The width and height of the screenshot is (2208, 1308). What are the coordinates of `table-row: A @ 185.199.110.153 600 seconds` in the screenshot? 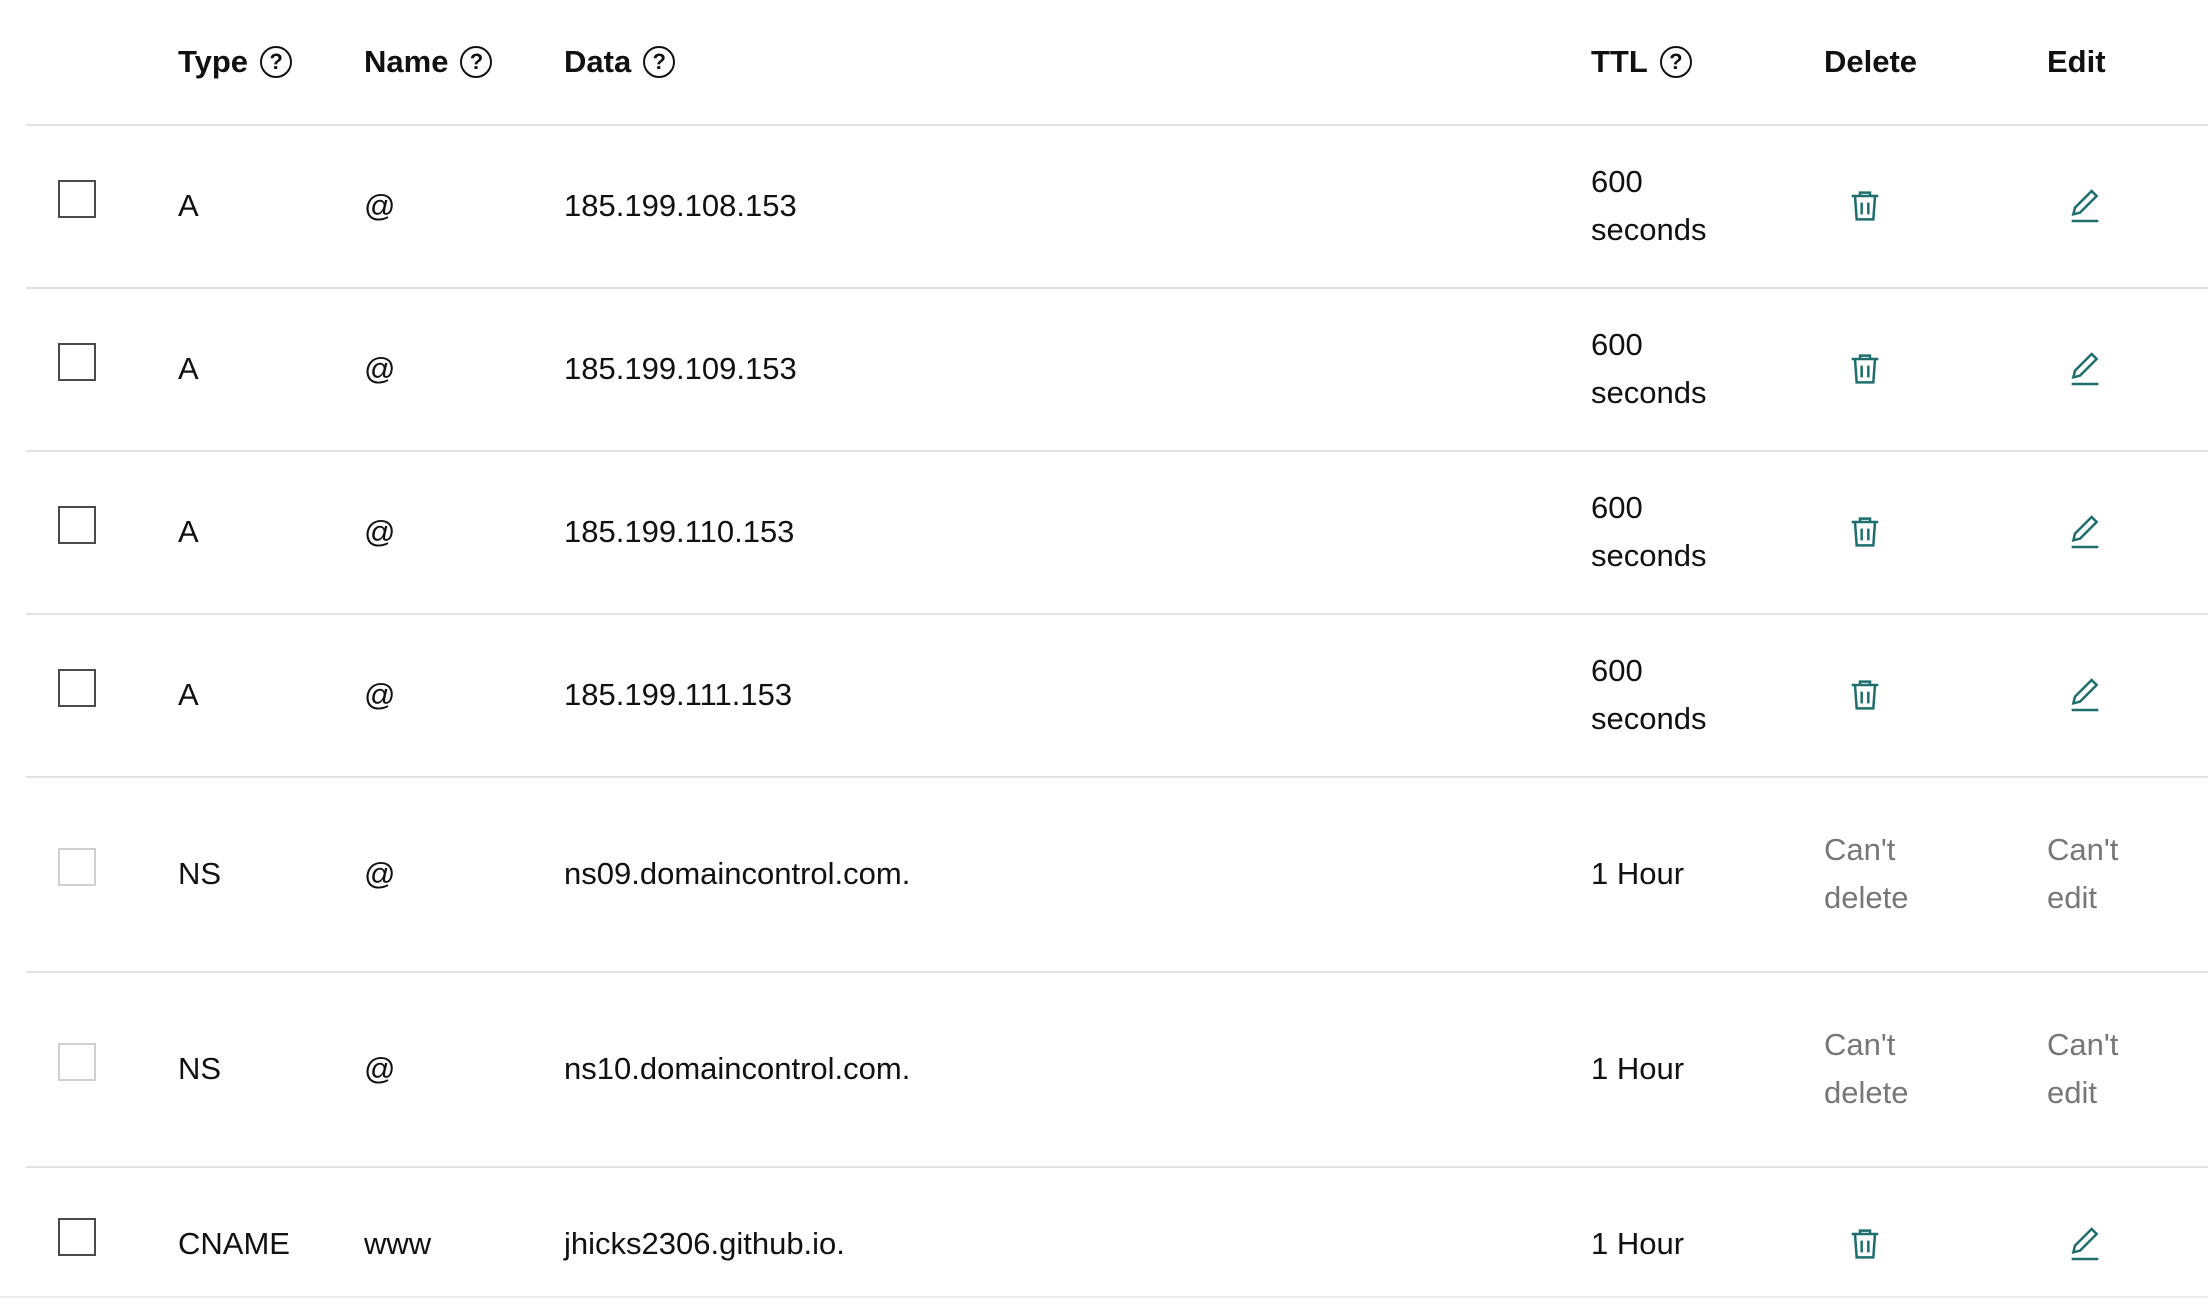 It's located at (1117, 533).